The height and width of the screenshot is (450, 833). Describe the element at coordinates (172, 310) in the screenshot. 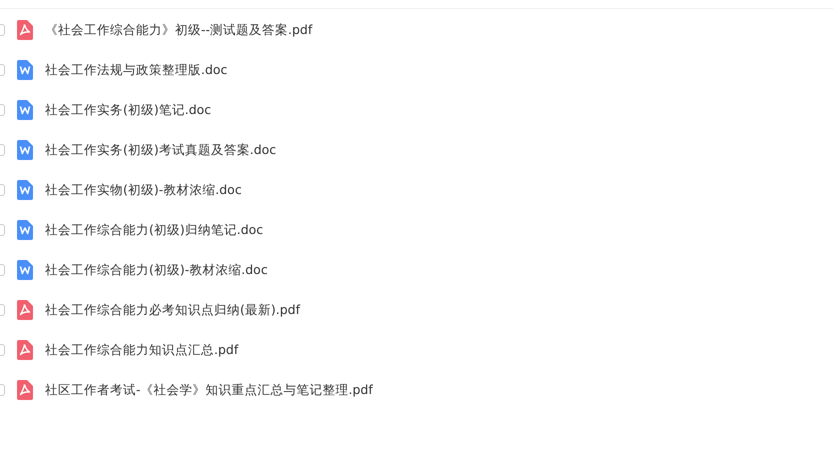

I see `file-name: 社会工作综合能力必考知识点归纳(最新).pdf` at that location.